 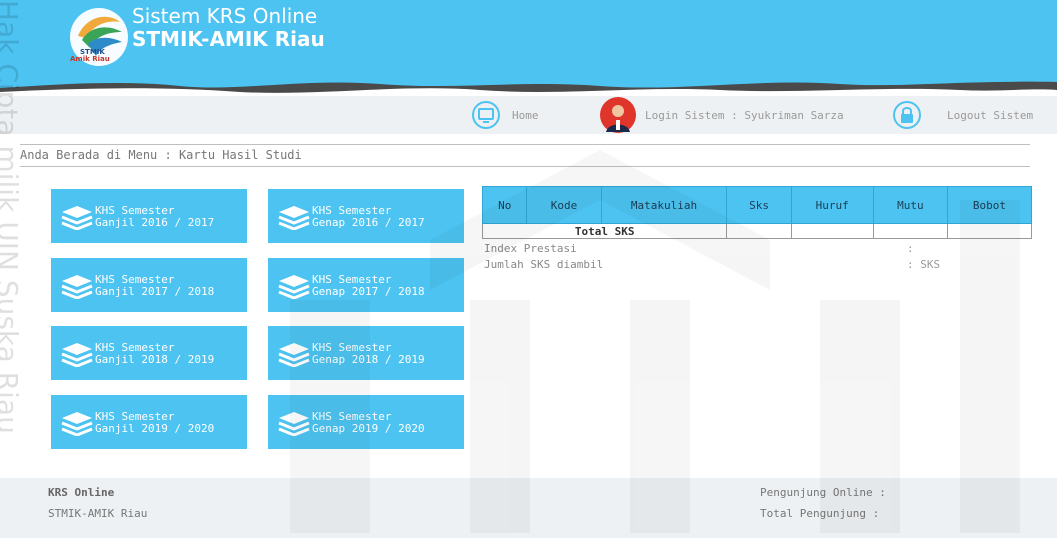 What do you see at coordinates (907, 115) in the screenshot?
I see `lock-icon` at bounding box center [907, 115].